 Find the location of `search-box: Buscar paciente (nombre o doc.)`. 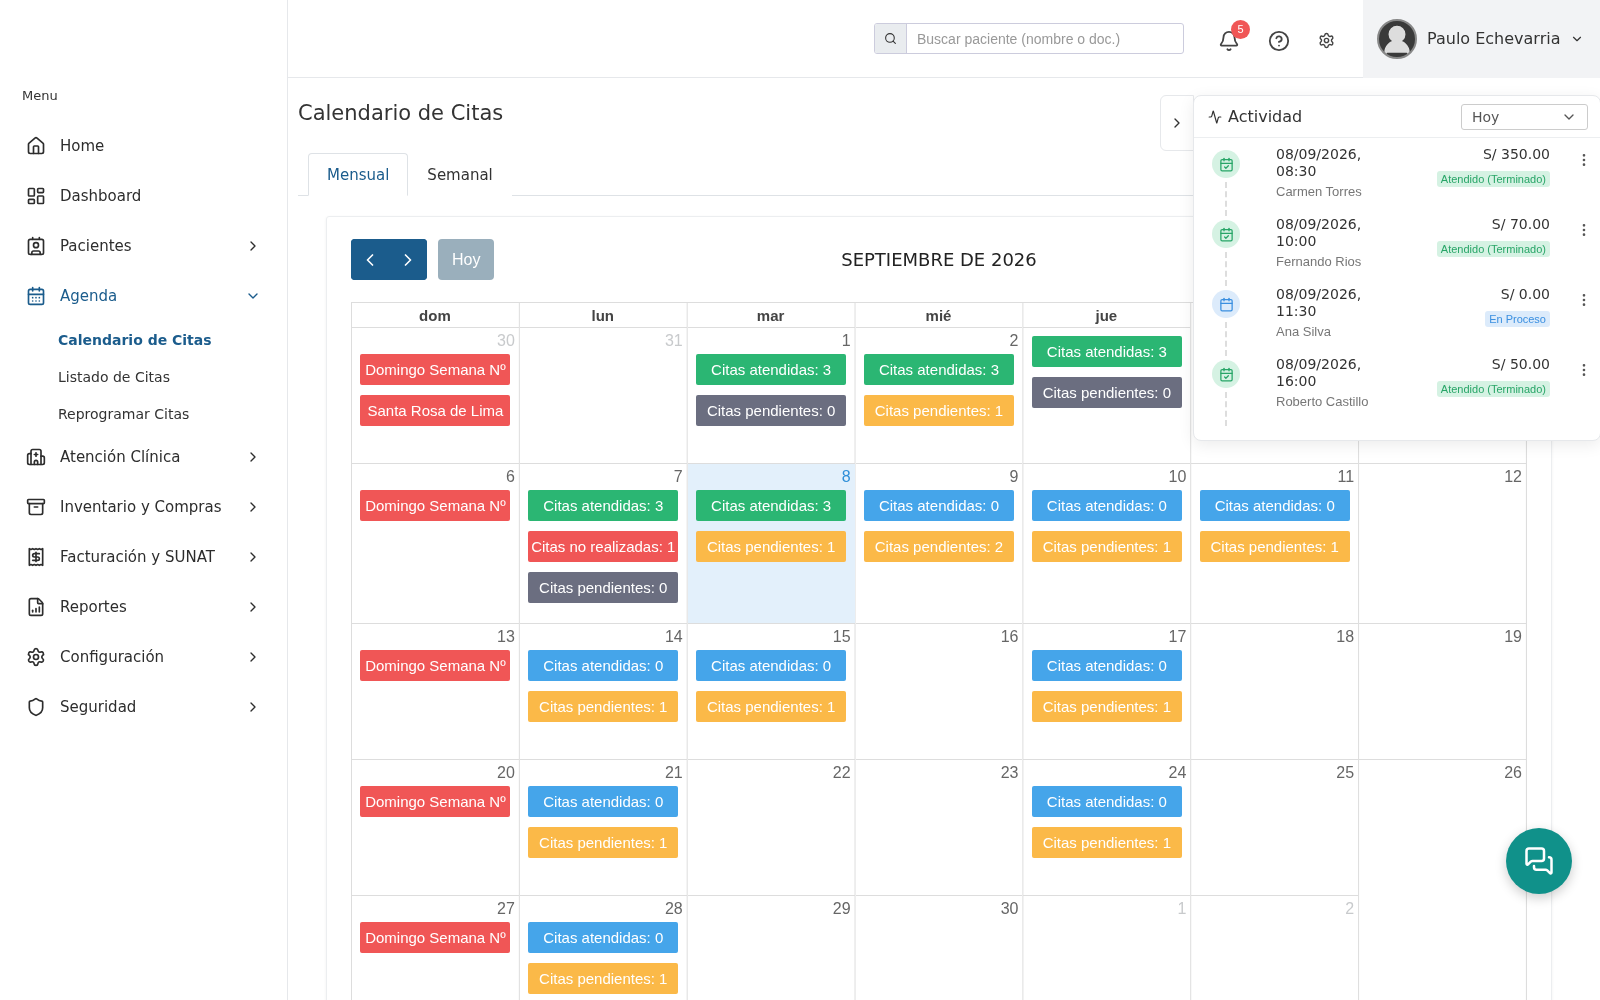

search-box: Buscar paciente (nombre o doc.) is located at coordinates (1029, 38).